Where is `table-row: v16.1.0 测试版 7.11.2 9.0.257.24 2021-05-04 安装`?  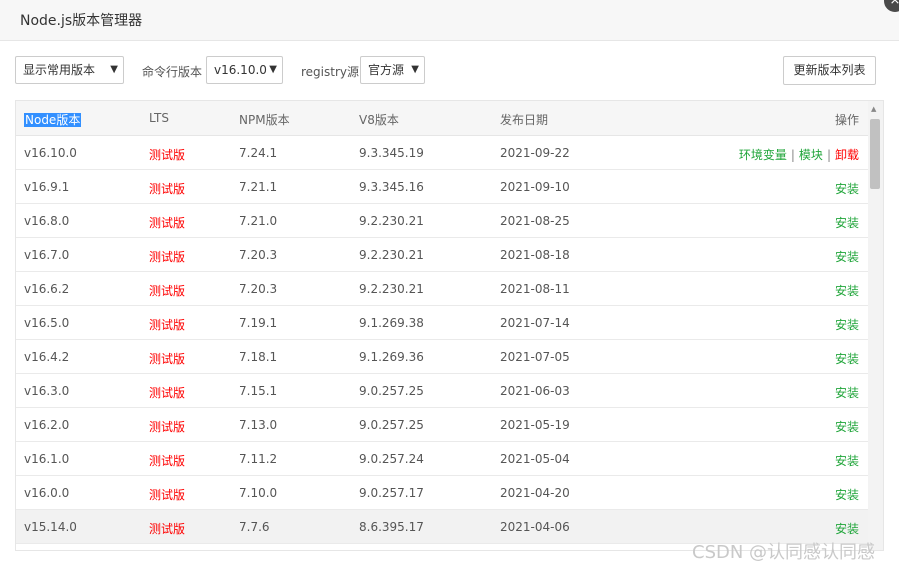
table-row: v16.1.0 测试版 7.11.2 9.0.257.24 2021-05-04 安装 is located at coordinates (442, 459).